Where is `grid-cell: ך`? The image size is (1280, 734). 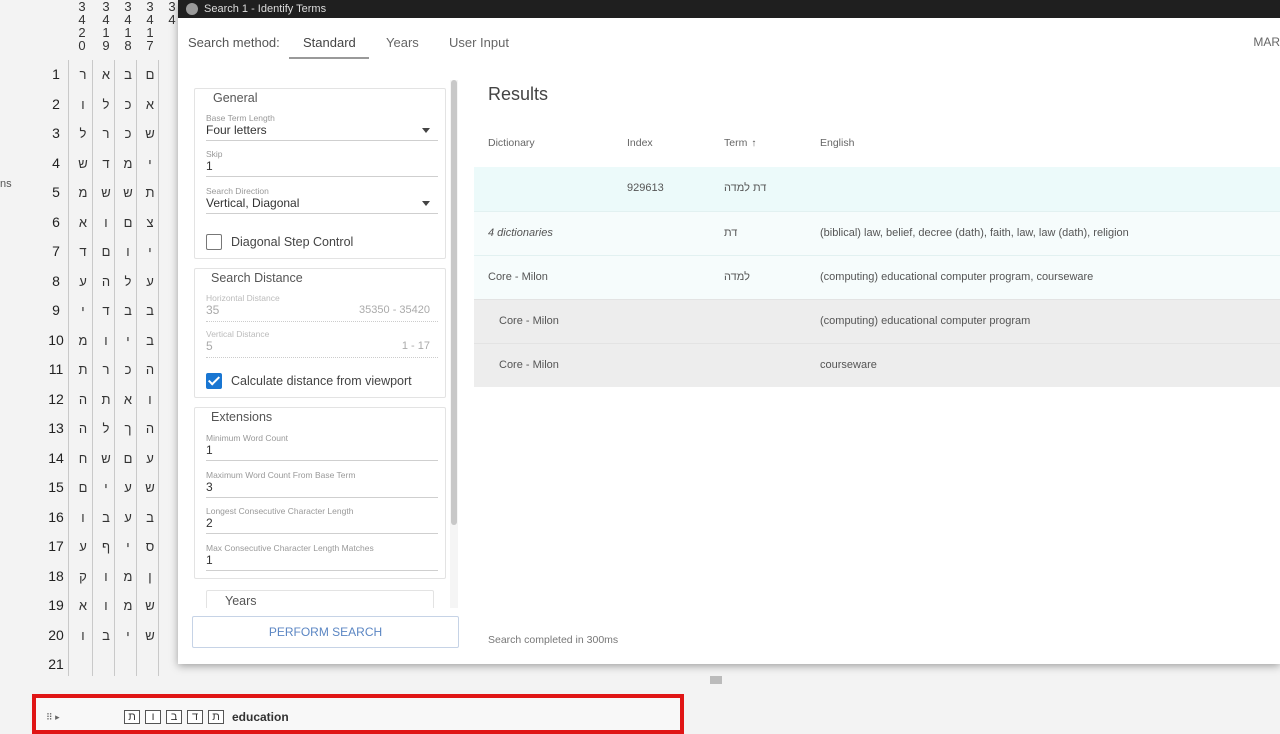 grid-cell: ך is located at coordinates (128, 428).